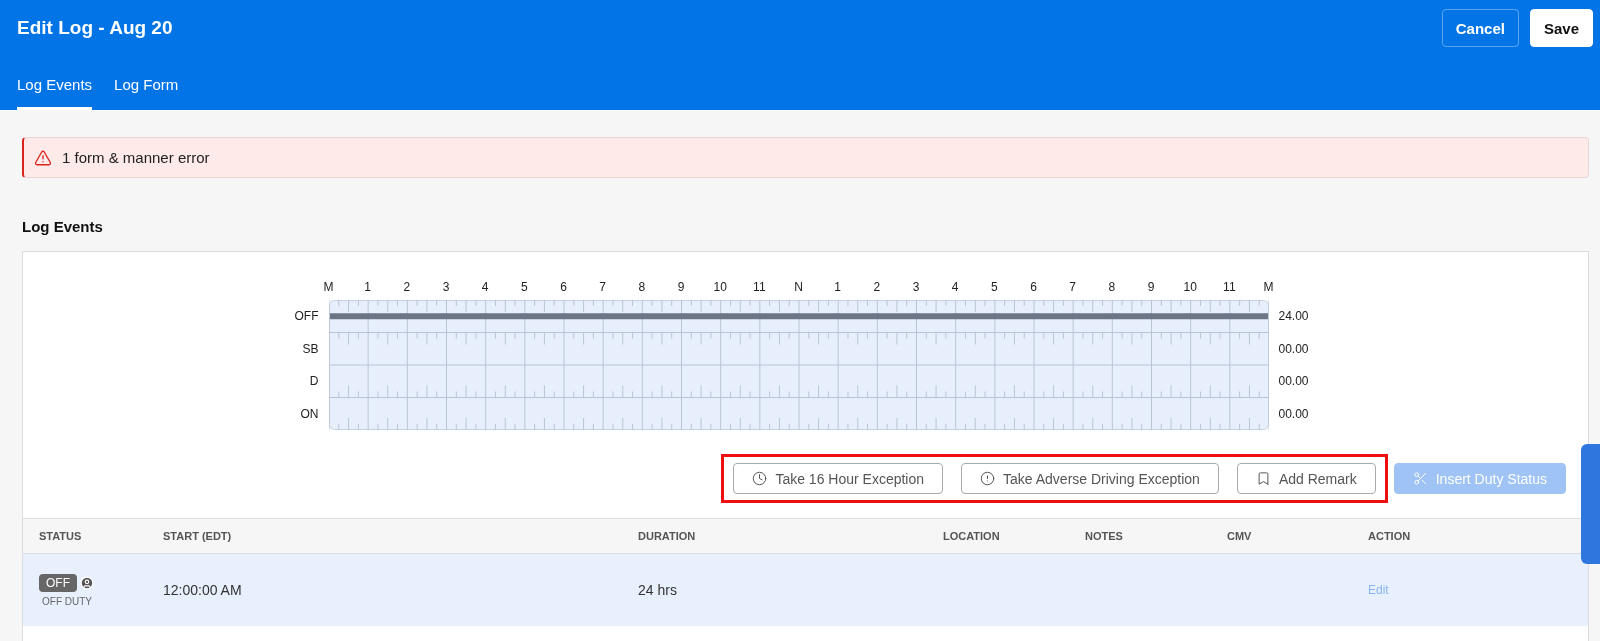 This screenshot has width=1600, height=641. Describe the element at coordinates (309, 414) in the screenshot. I see `row-label: ON` at that location.